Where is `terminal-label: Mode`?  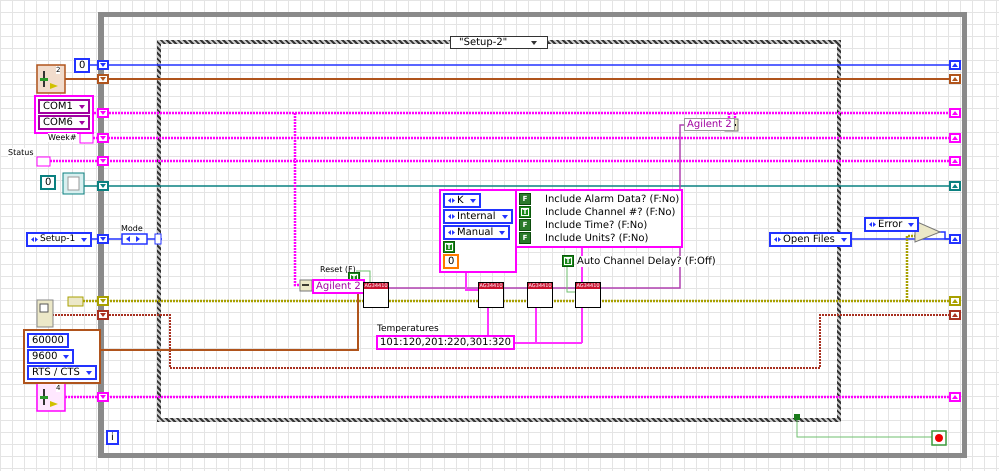
terminal-label: Mode is located at coordinates (132, 228).